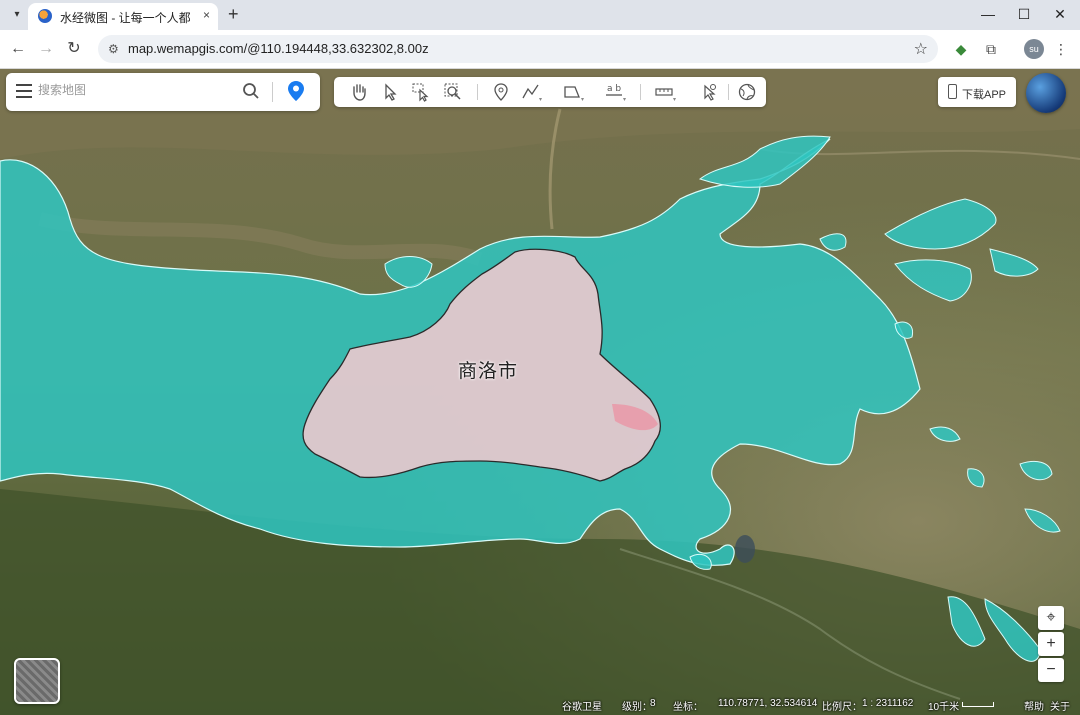 This screenshot has width=1080, height=715. I want to click on basemap-name: 谷歌卫星, so click(582, 707).